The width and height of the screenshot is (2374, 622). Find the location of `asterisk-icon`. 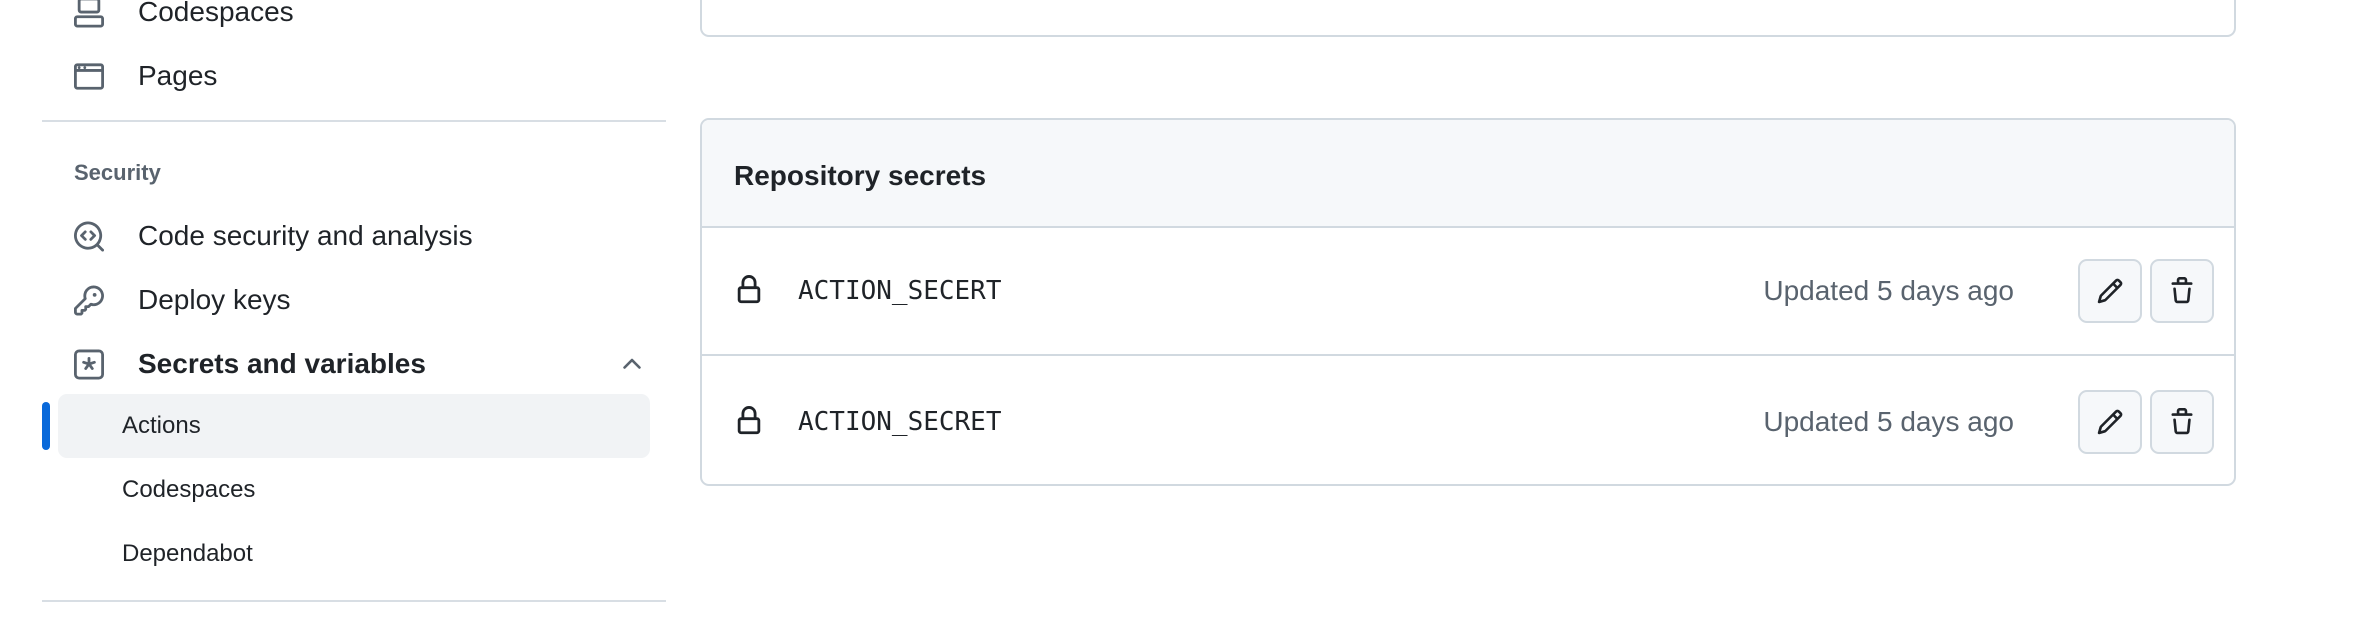

asterisk-icon is located at coordinates (88, 364).